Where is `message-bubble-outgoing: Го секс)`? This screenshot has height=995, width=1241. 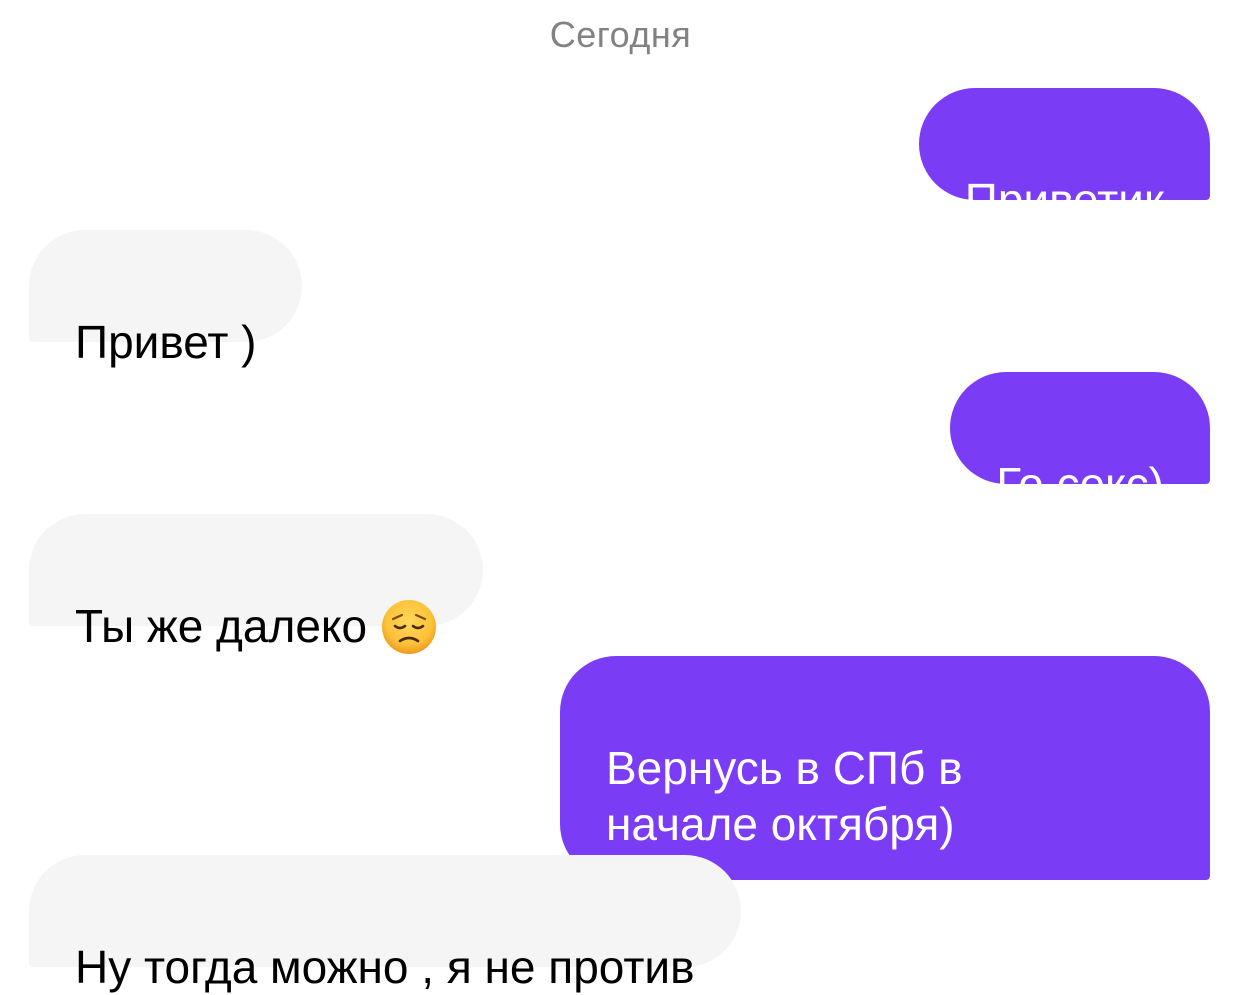 message-bubble-outgoing: Го секс) is located at coordinates (1080, 441).